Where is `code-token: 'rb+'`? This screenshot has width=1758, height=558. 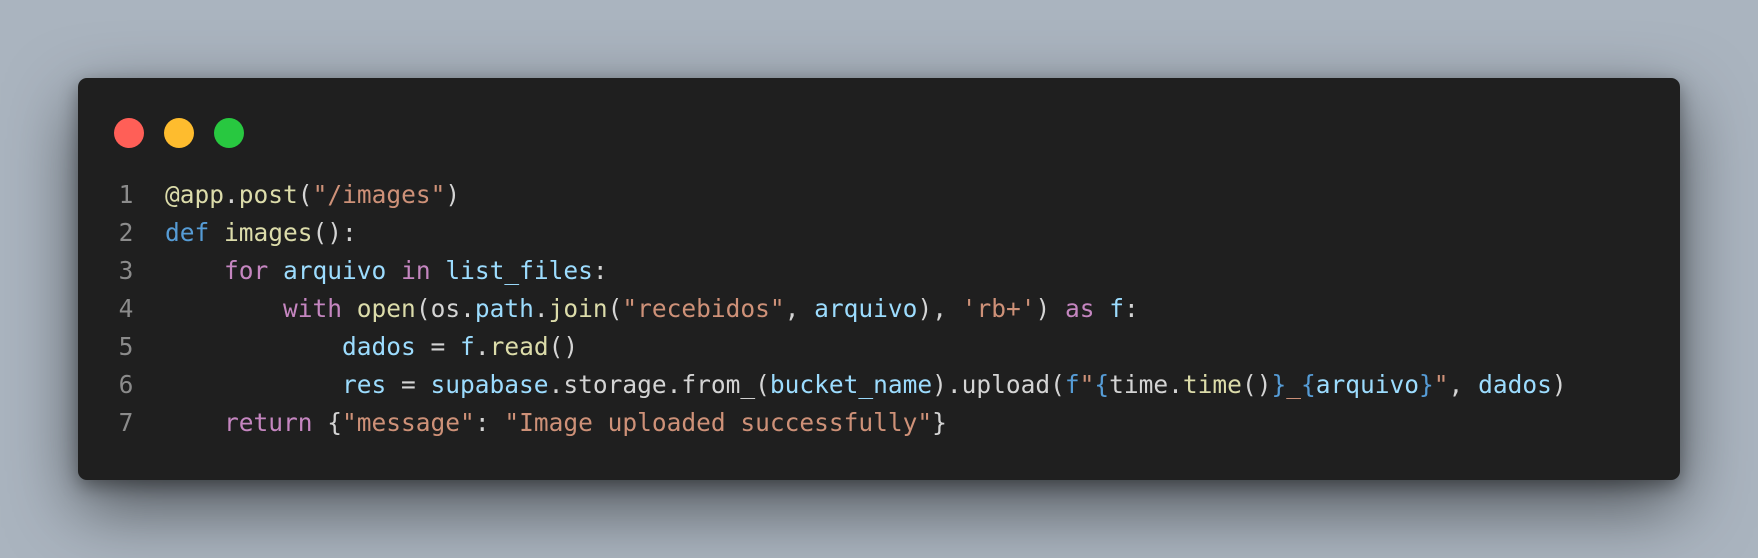
code-token: 'rb+' is located at coordinates (998, 308).